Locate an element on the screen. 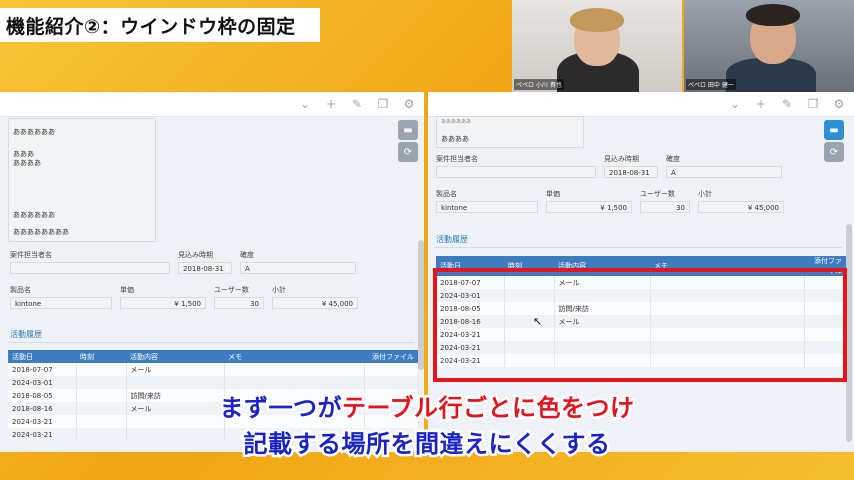  video-title: 機能紹介②：ウインドウ枠の固定 is located at coordinates (151, 26).